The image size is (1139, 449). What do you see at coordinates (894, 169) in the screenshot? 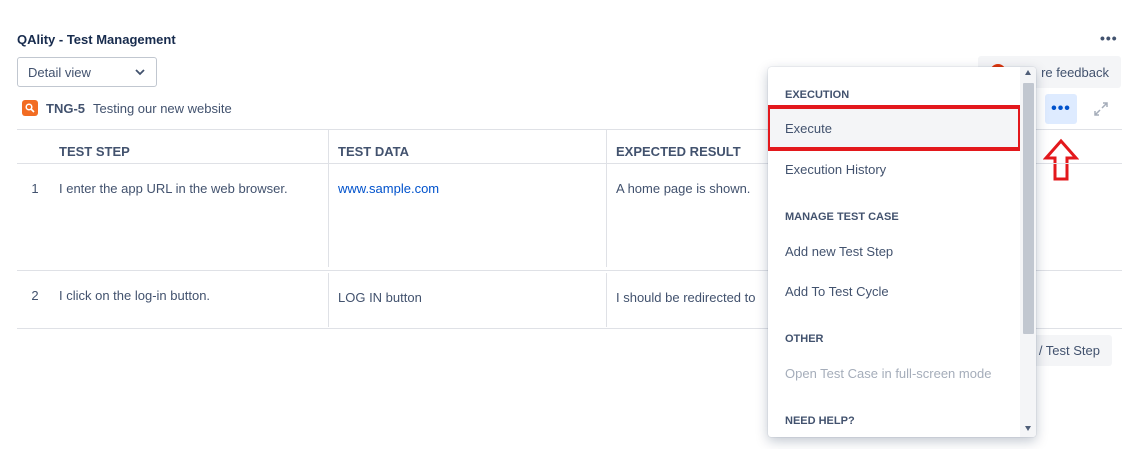
I see `menu-item-execution-history: Execution History` at bounding box center [894, 169].